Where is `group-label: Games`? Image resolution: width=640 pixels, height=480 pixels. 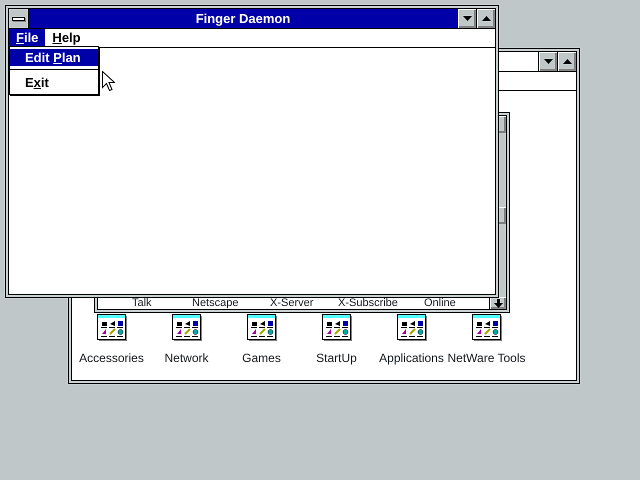 group-label: Games is located at coordinates (261, 358).